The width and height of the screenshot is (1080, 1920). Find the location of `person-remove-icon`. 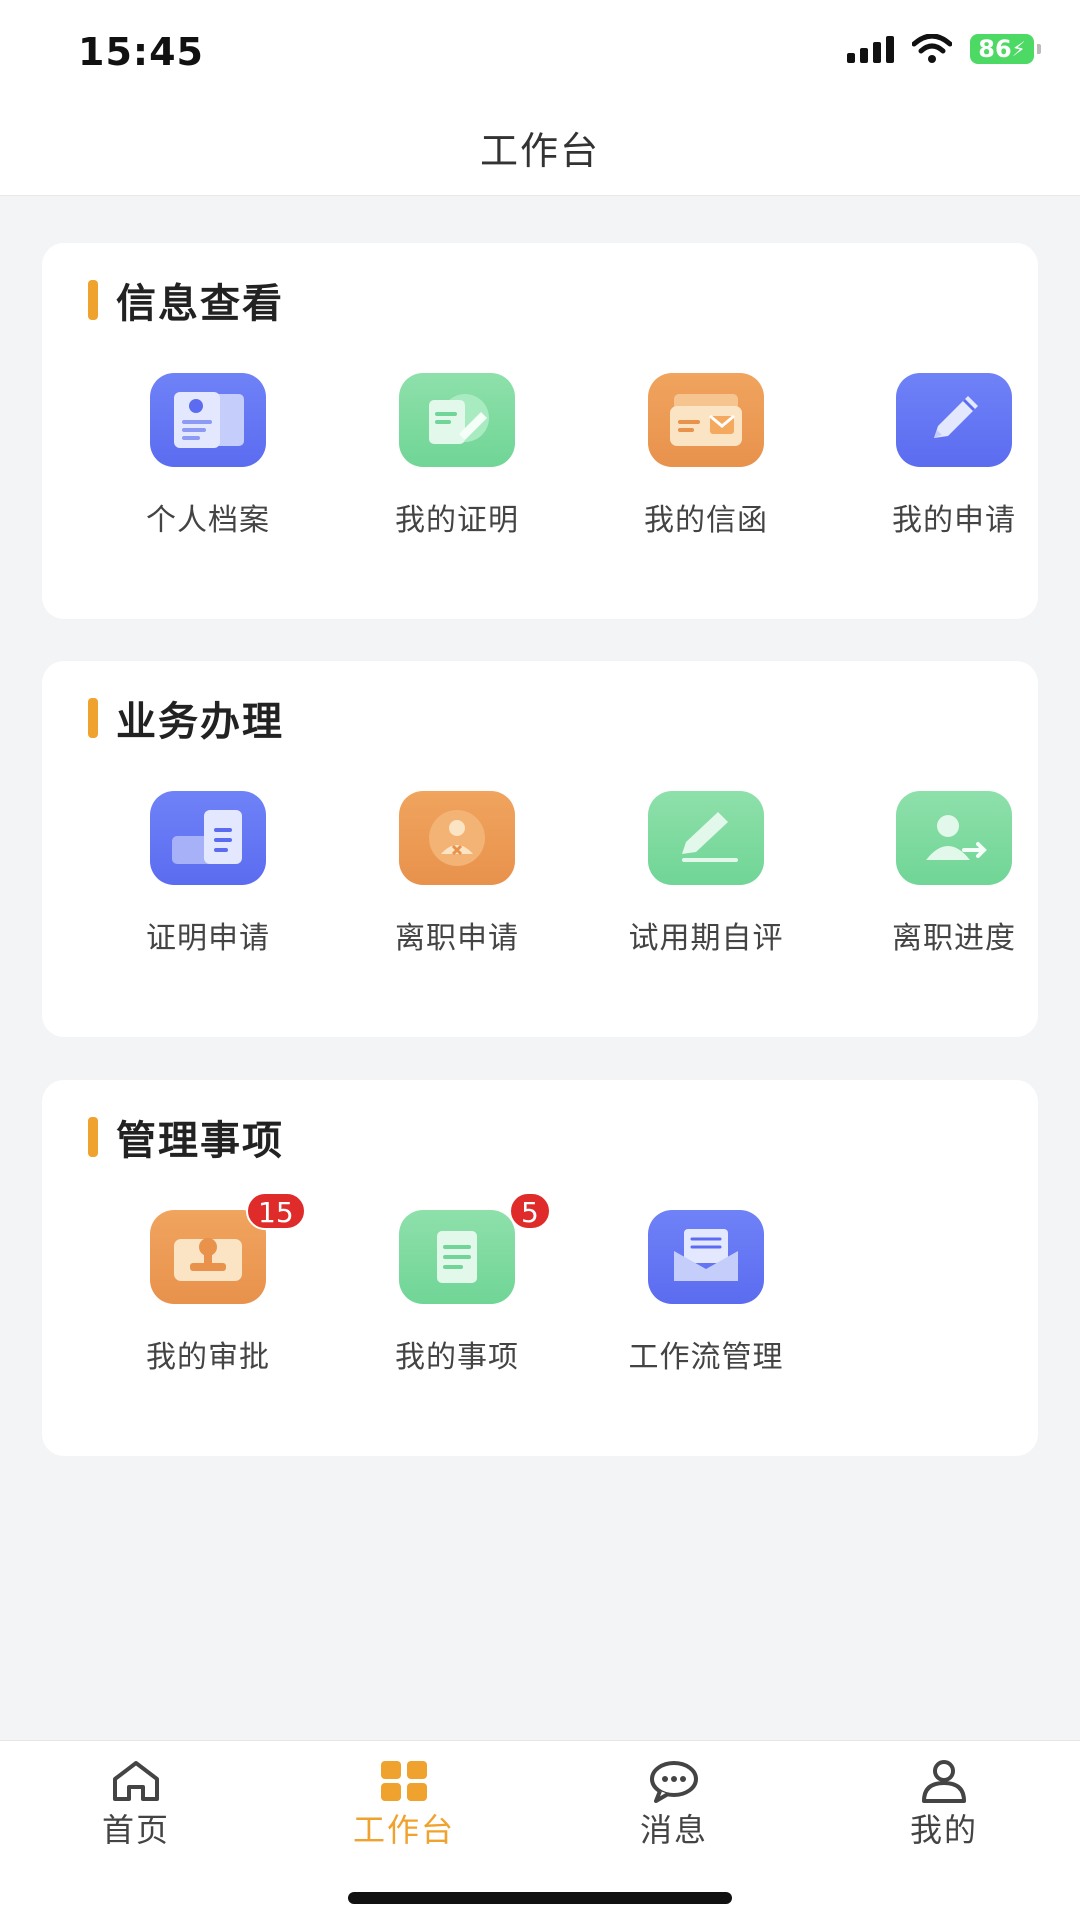

person-remove-icon is located at coordinates (457, 838).